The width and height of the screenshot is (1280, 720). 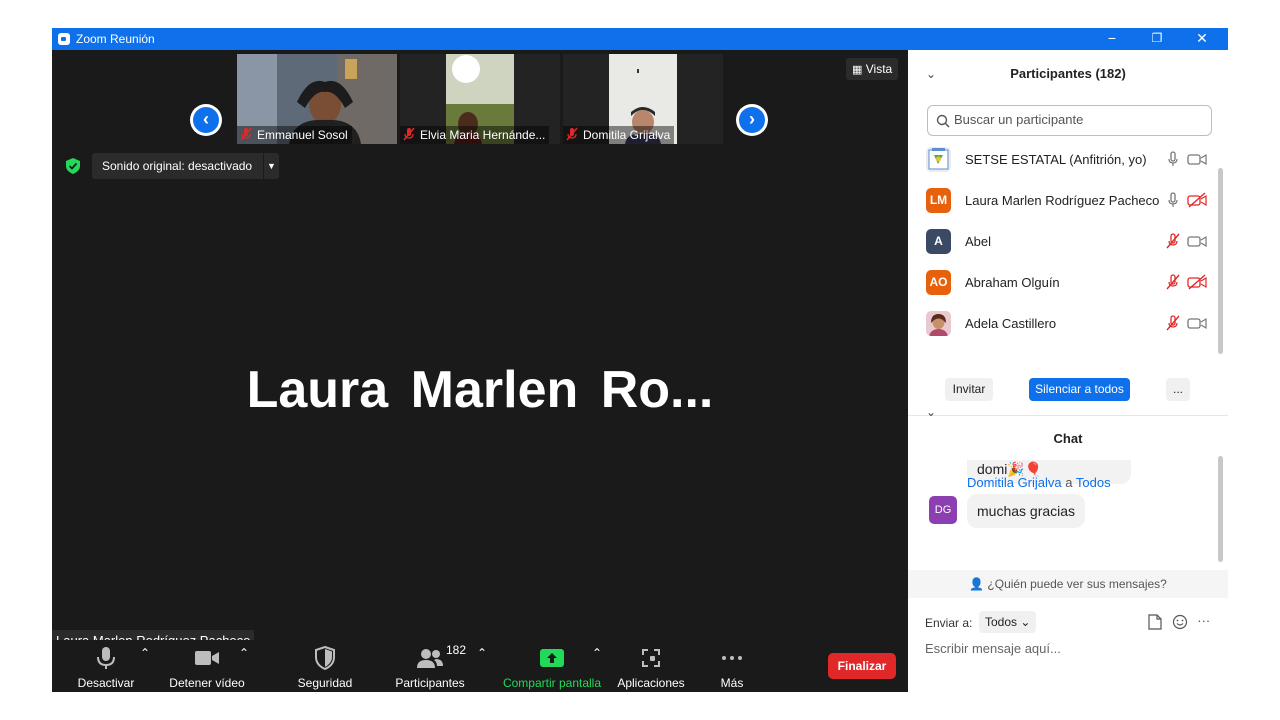 What do you see at coordinates (1068, 415) in the screenshot?
I see `section-divider` at bounding box center [1068, 415].